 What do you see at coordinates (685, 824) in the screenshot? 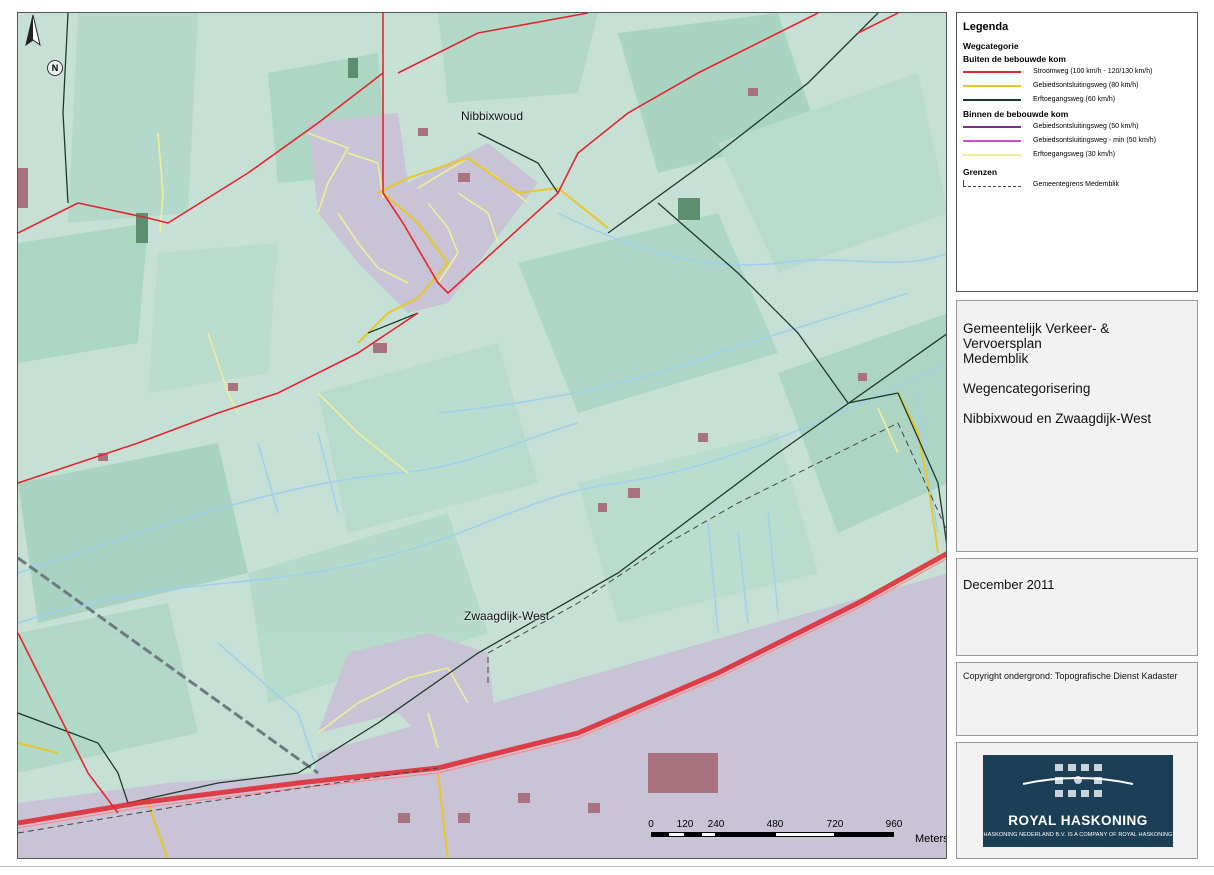
I see `scale-tick-label: 120` at bounding box center [685, 824].